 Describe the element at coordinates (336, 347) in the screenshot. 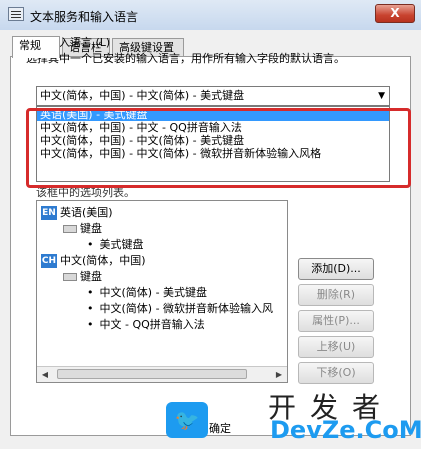

I see `move-up-button: 上移(U)` at that location.